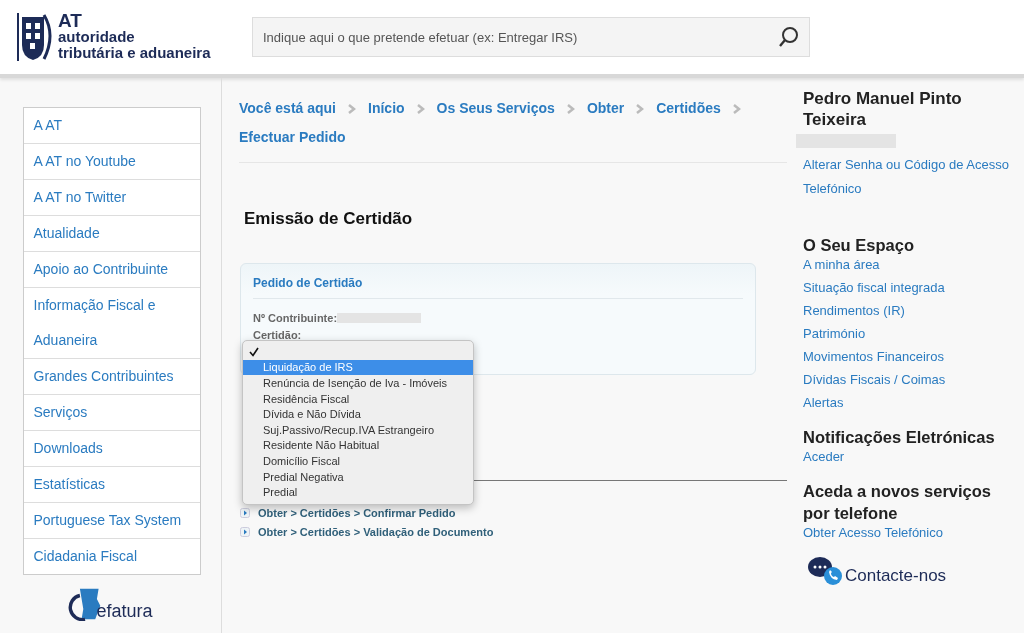  I want to click on dropdown-option: Renúncia de Isenção de Iva - Imóveis, so click(358, 383).